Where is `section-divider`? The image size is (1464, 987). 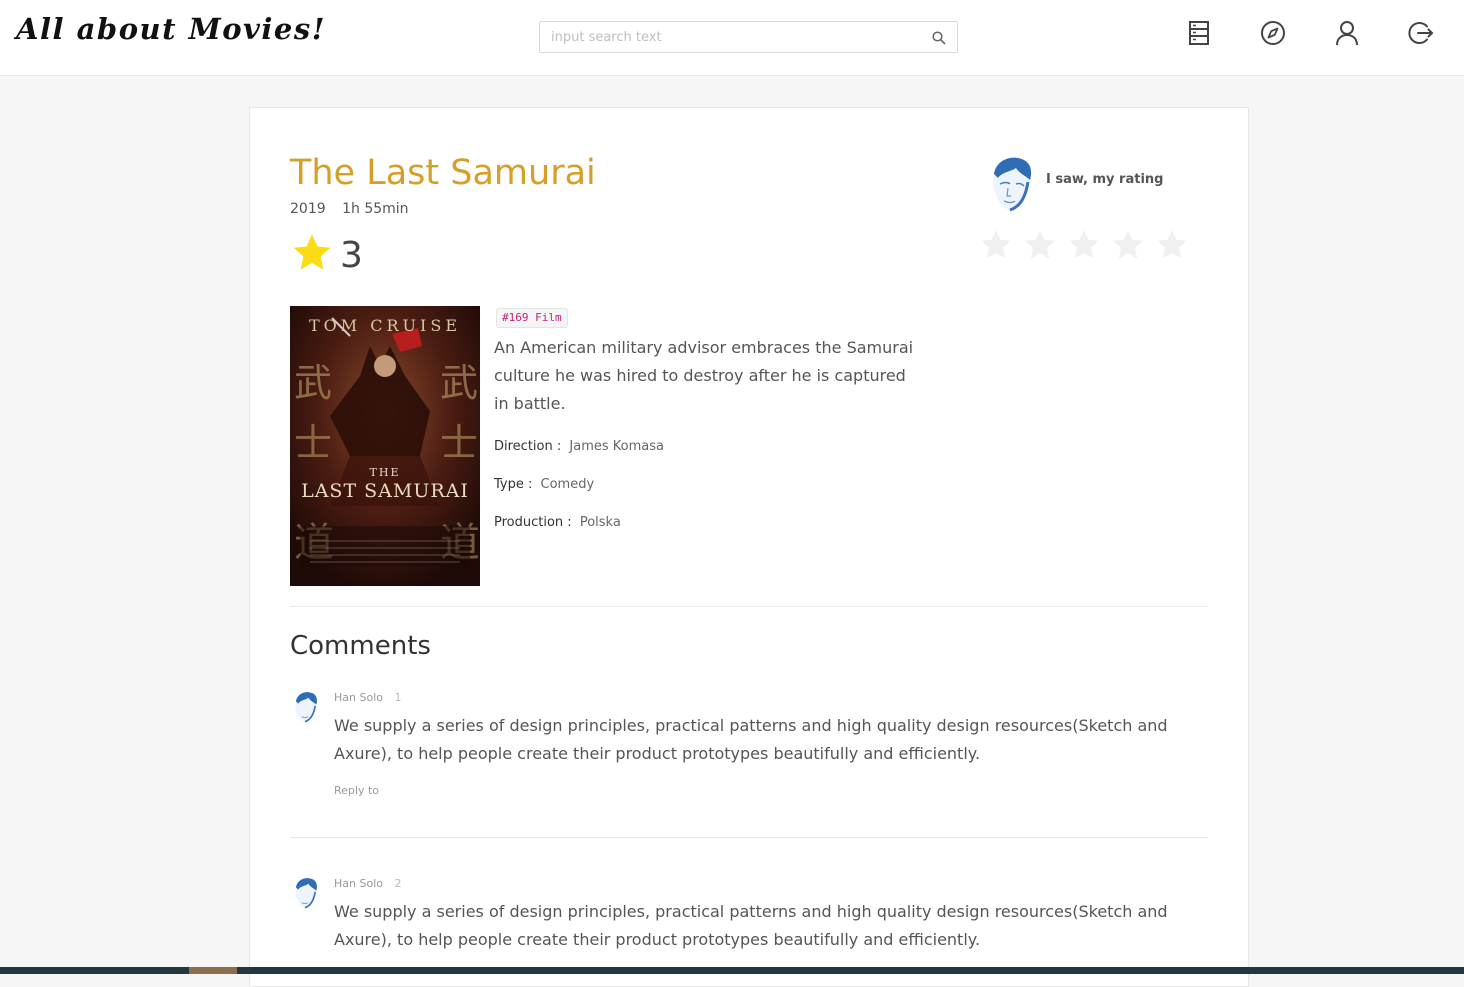
section-divider is located at coordinates (749, 606).